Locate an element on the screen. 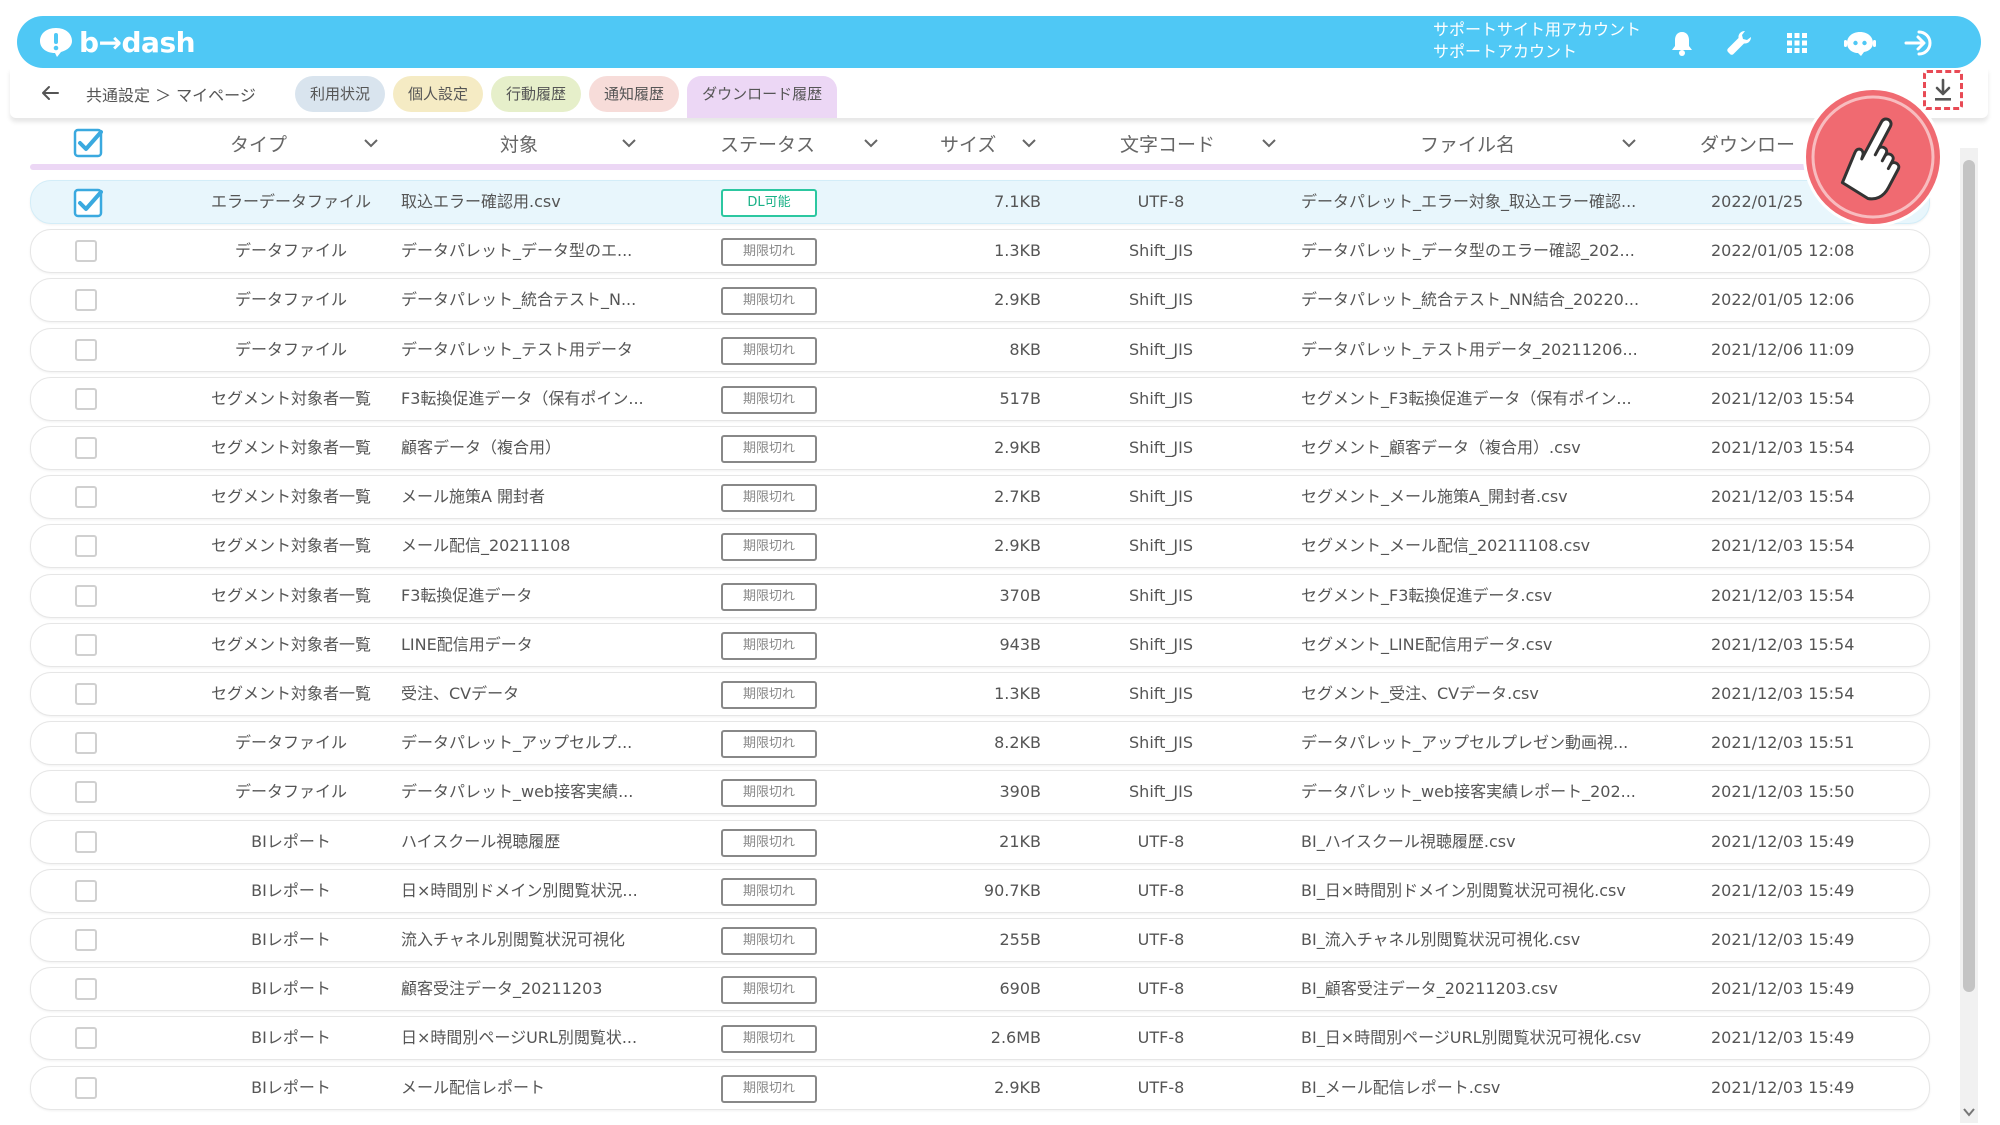 The height and width of the screenshot is (1125, 2000). logo: b→dash is located at coordinates (116, 42).